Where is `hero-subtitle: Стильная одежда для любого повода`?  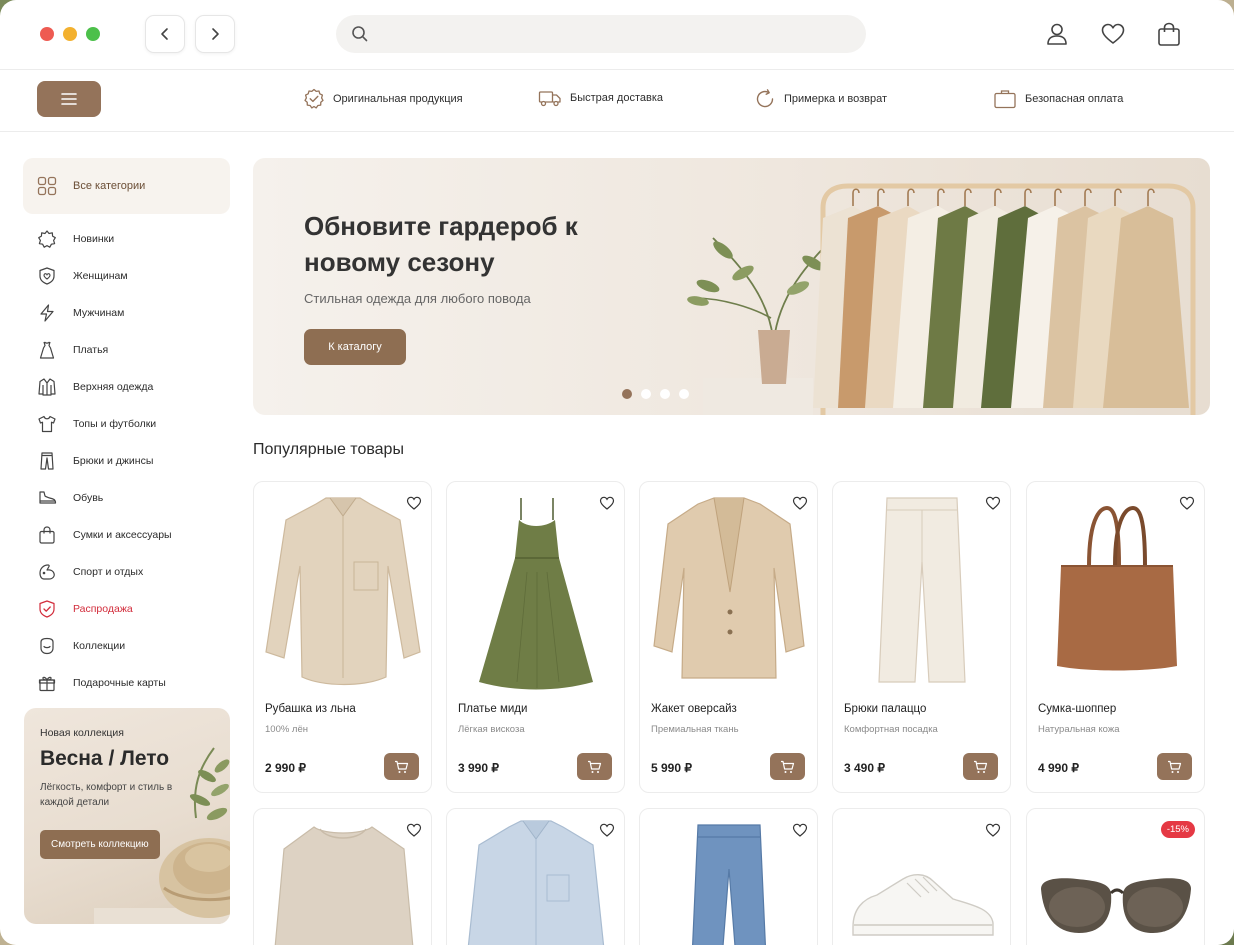
hero-subtitle: Стильная одежда для любого повода is located at coordinates (417, 298).